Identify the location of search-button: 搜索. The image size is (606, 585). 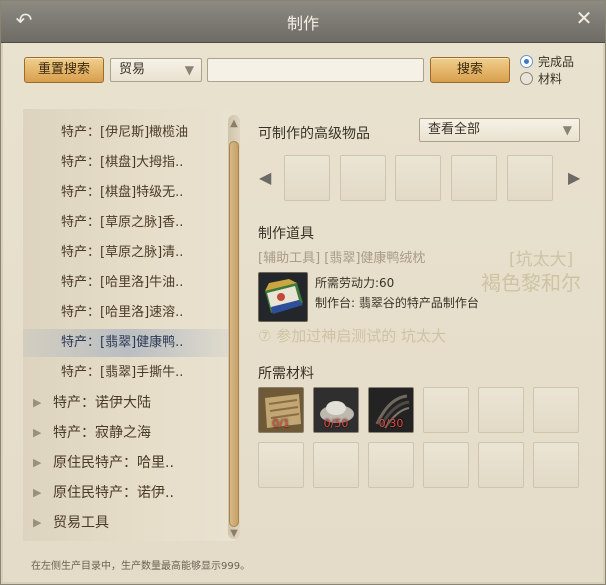
(470, 70).